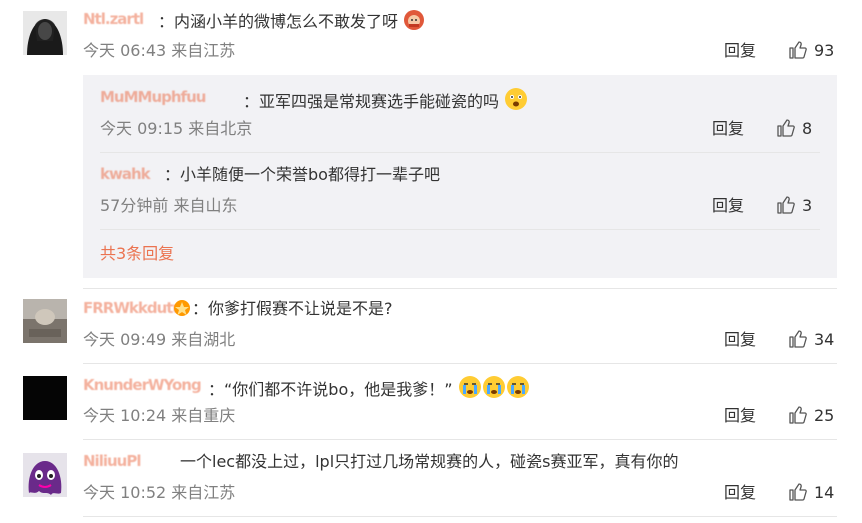  Describe the element at coordinates (159, 50) in the screenshot. I see `comment-meta: 今天 06:43 来自江苏` at that location.